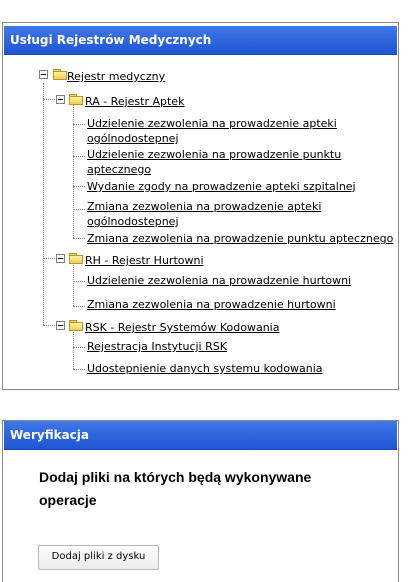  Describe the element at coordinates (200, 435) in the screenshot. I see `verification-panel-title: Weryfikacja` at that location.